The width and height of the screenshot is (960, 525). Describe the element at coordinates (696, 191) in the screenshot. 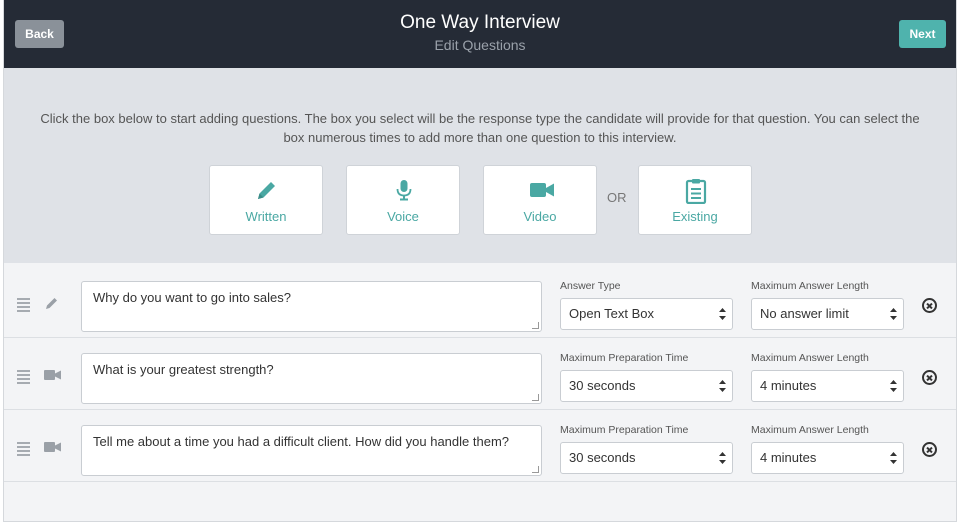

I see `clipboard-icon` at that location.